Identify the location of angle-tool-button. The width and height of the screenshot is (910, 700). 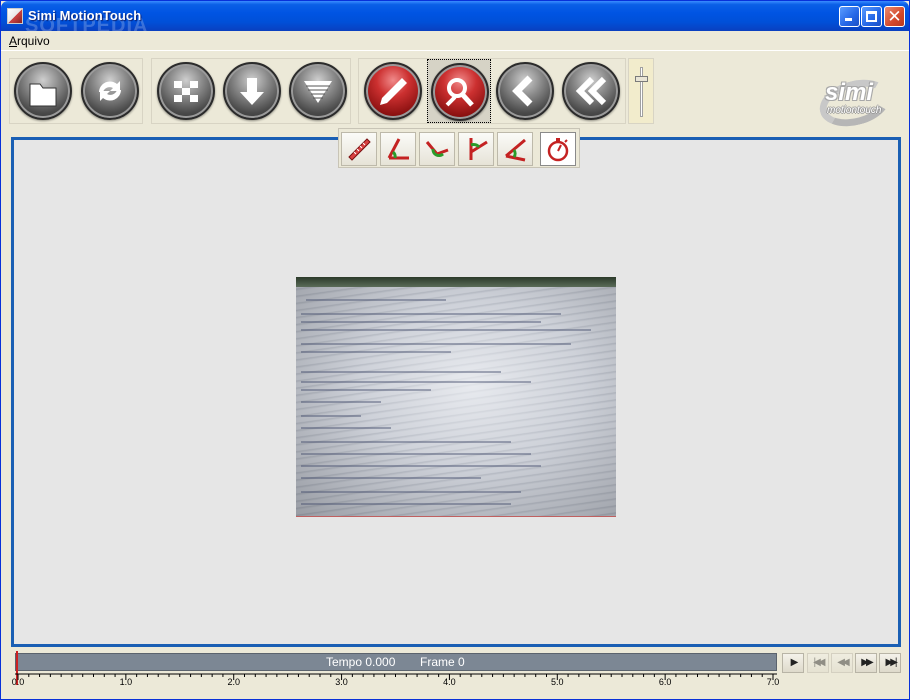
(398, 149).